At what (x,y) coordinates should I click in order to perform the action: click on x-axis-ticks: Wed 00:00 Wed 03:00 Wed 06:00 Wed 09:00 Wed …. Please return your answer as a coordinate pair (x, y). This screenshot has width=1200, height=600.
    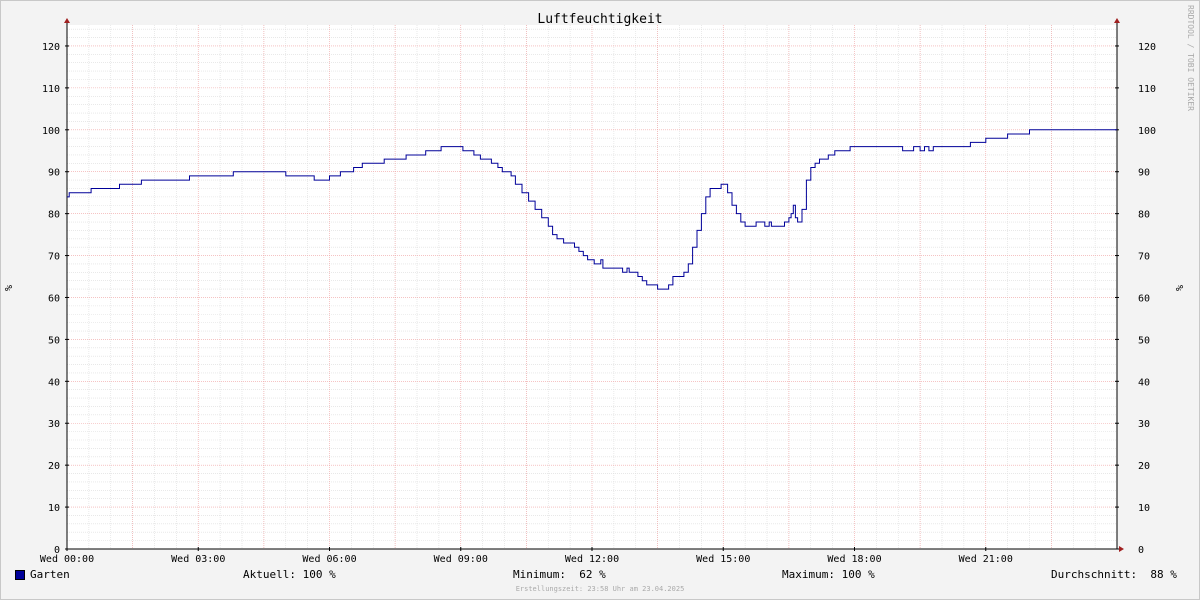
    Looking at the image, I should click on (526, 556).